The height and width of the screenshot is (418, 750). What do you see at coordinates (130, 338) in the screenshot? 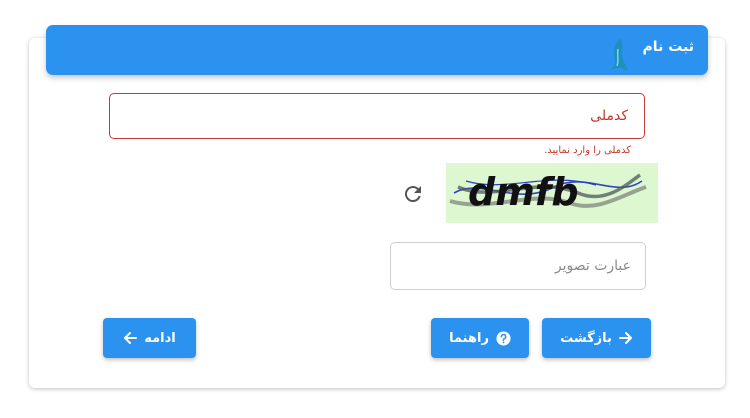
I see `arrow-left-icon` at bounding box center [130, 338].